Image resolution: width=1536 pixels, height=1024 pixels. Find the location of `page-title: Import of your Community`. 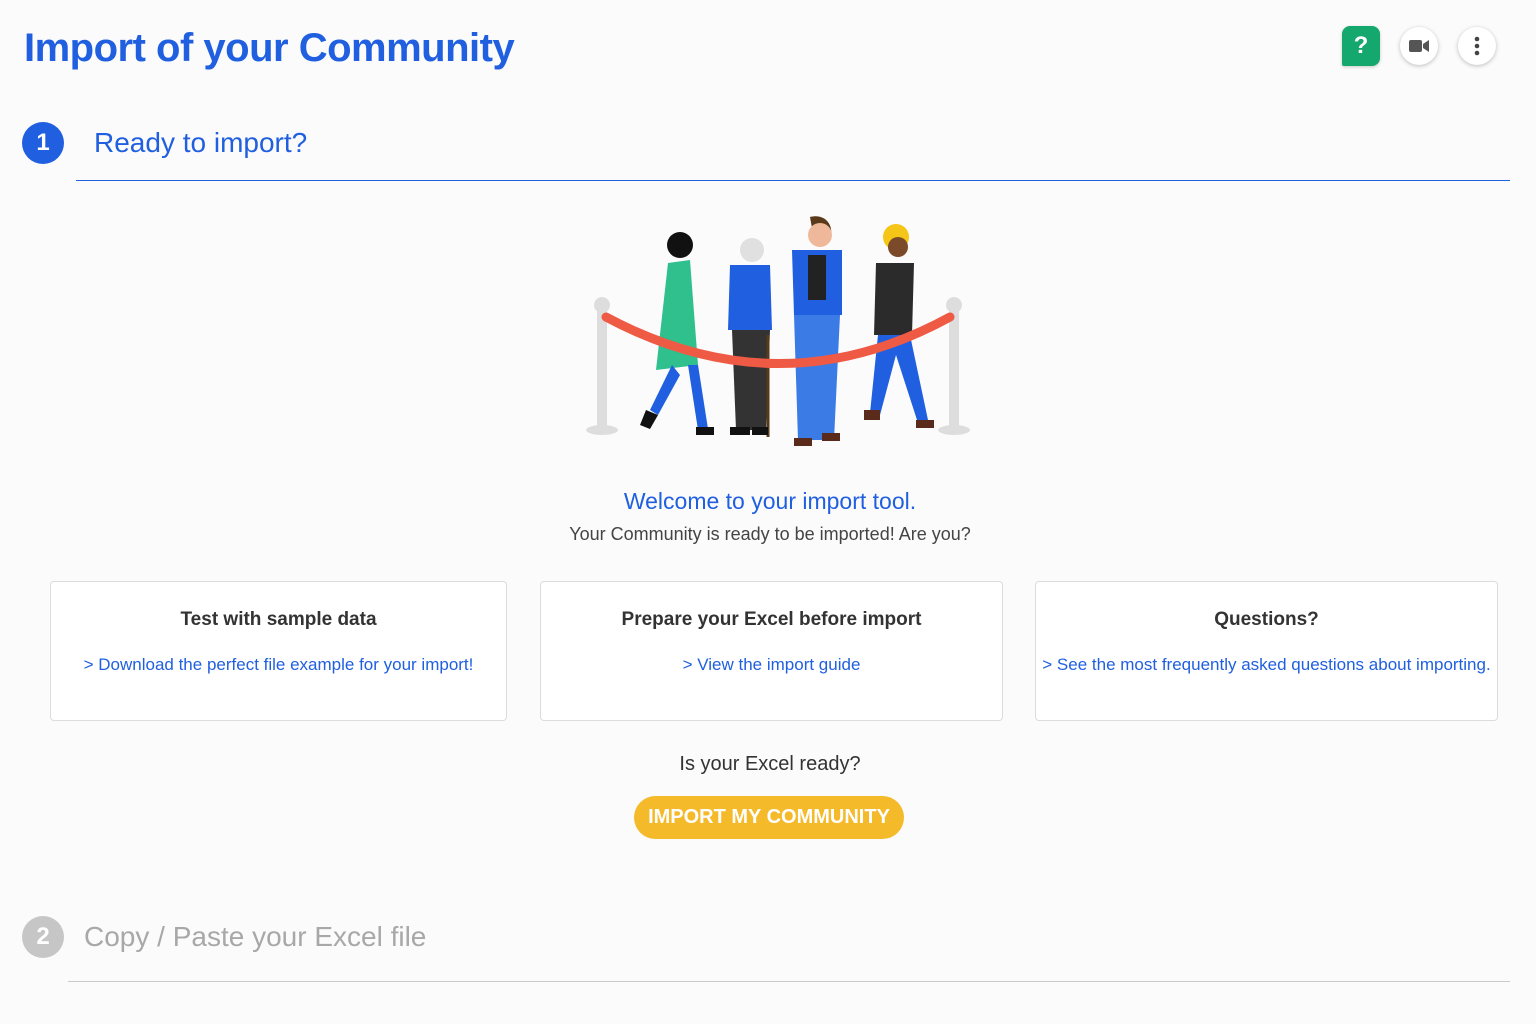

page-title: Import of your Community is located at coordinates (269, 48).